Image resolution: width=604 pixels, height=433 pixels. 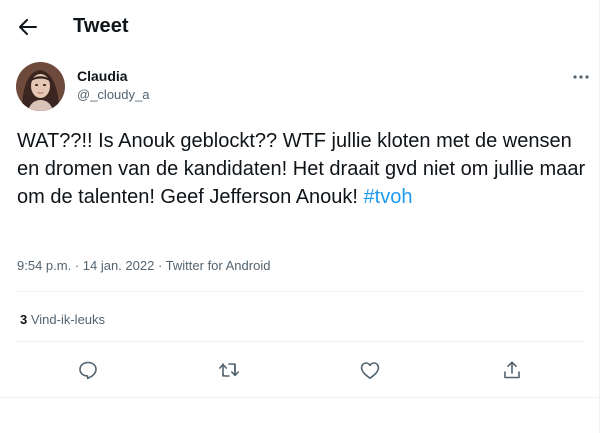 I want to click on like-button, so click(x=370, y=370).